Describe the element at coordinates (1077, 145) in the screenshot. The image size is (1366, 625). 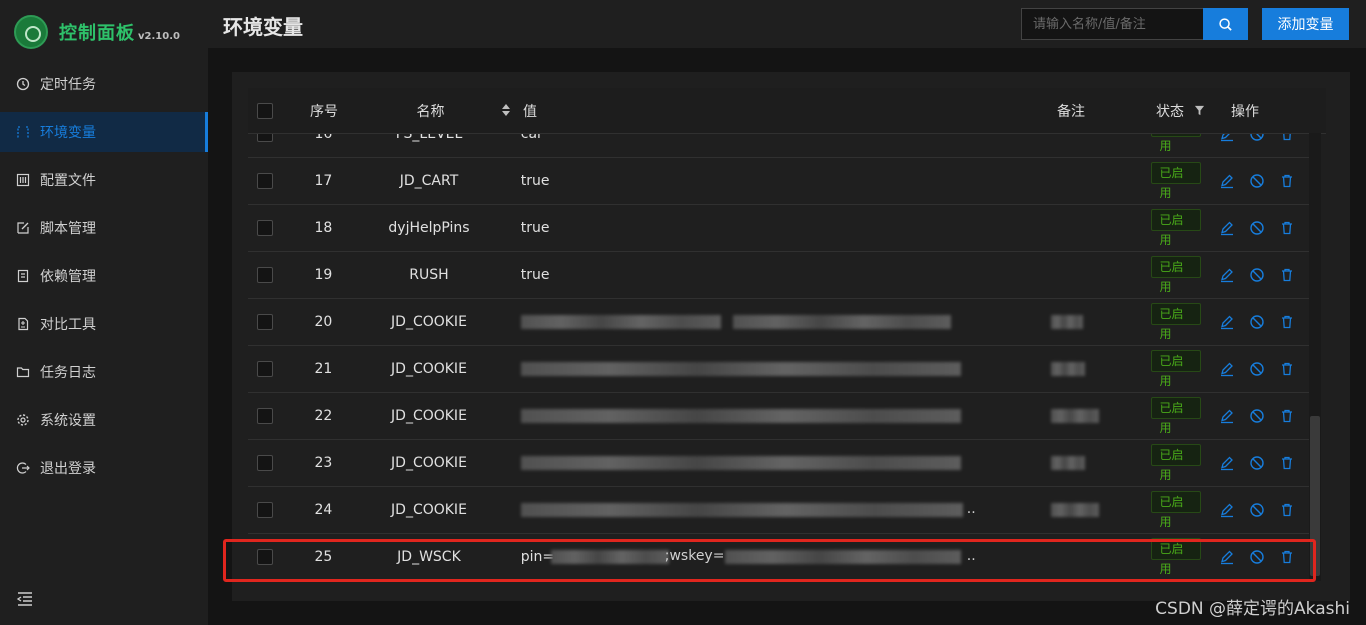
I see `row-note` at that location.